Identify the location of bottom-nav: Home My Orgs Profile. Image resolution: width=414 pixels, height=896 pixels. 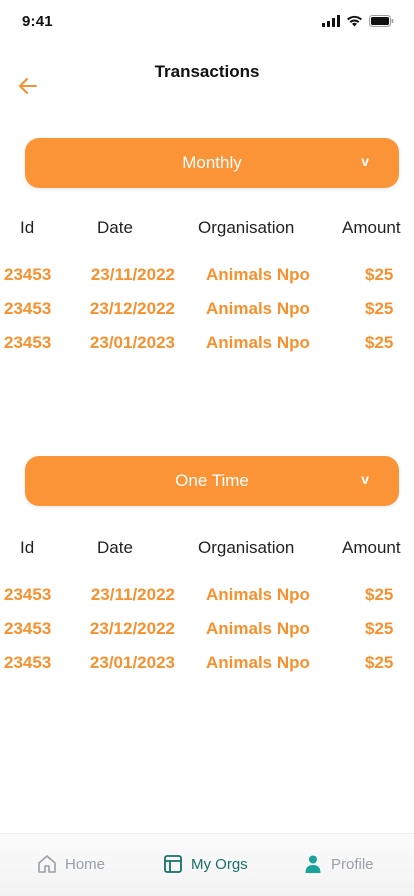
(207, 864).